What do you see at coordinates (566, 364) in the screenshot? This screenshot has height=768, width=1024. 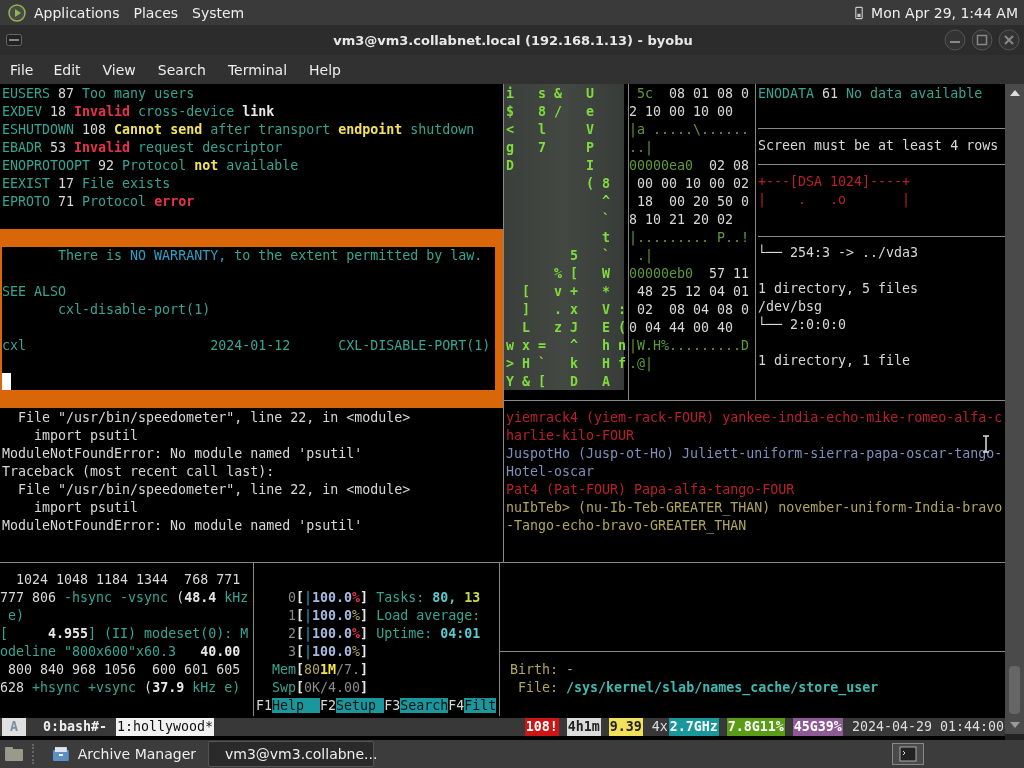 I see `terminal-line: > H ` k H f` at bounding box center [566, 364].